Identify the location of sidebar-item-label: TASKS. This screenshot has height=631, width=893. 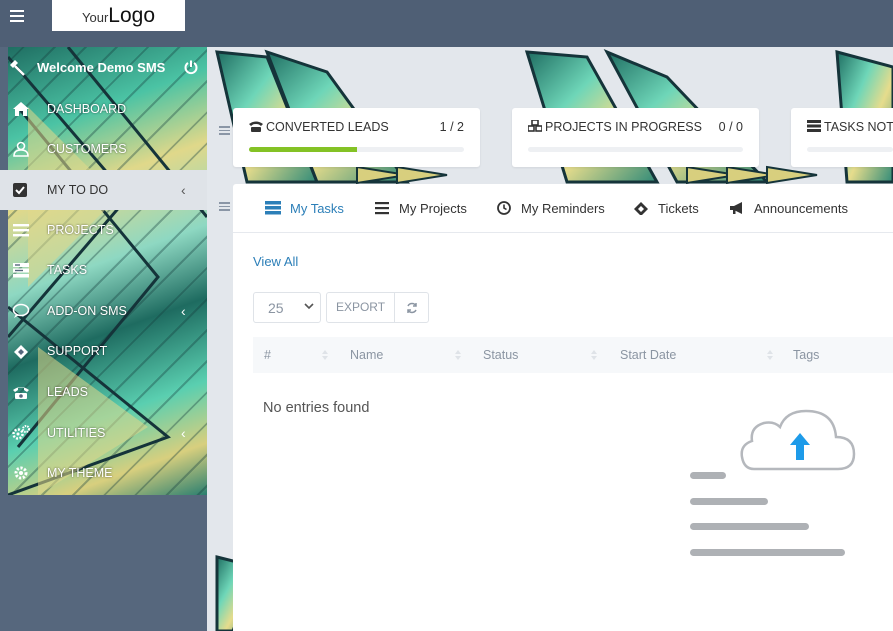
(67, 270).